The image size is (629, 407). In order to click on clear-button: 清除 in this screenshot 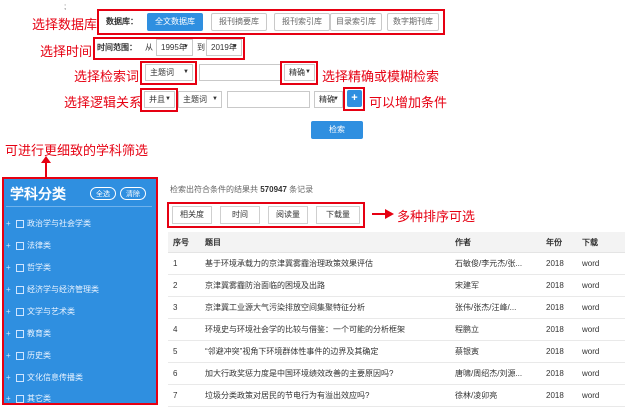, I will do `click(133, 193)`.